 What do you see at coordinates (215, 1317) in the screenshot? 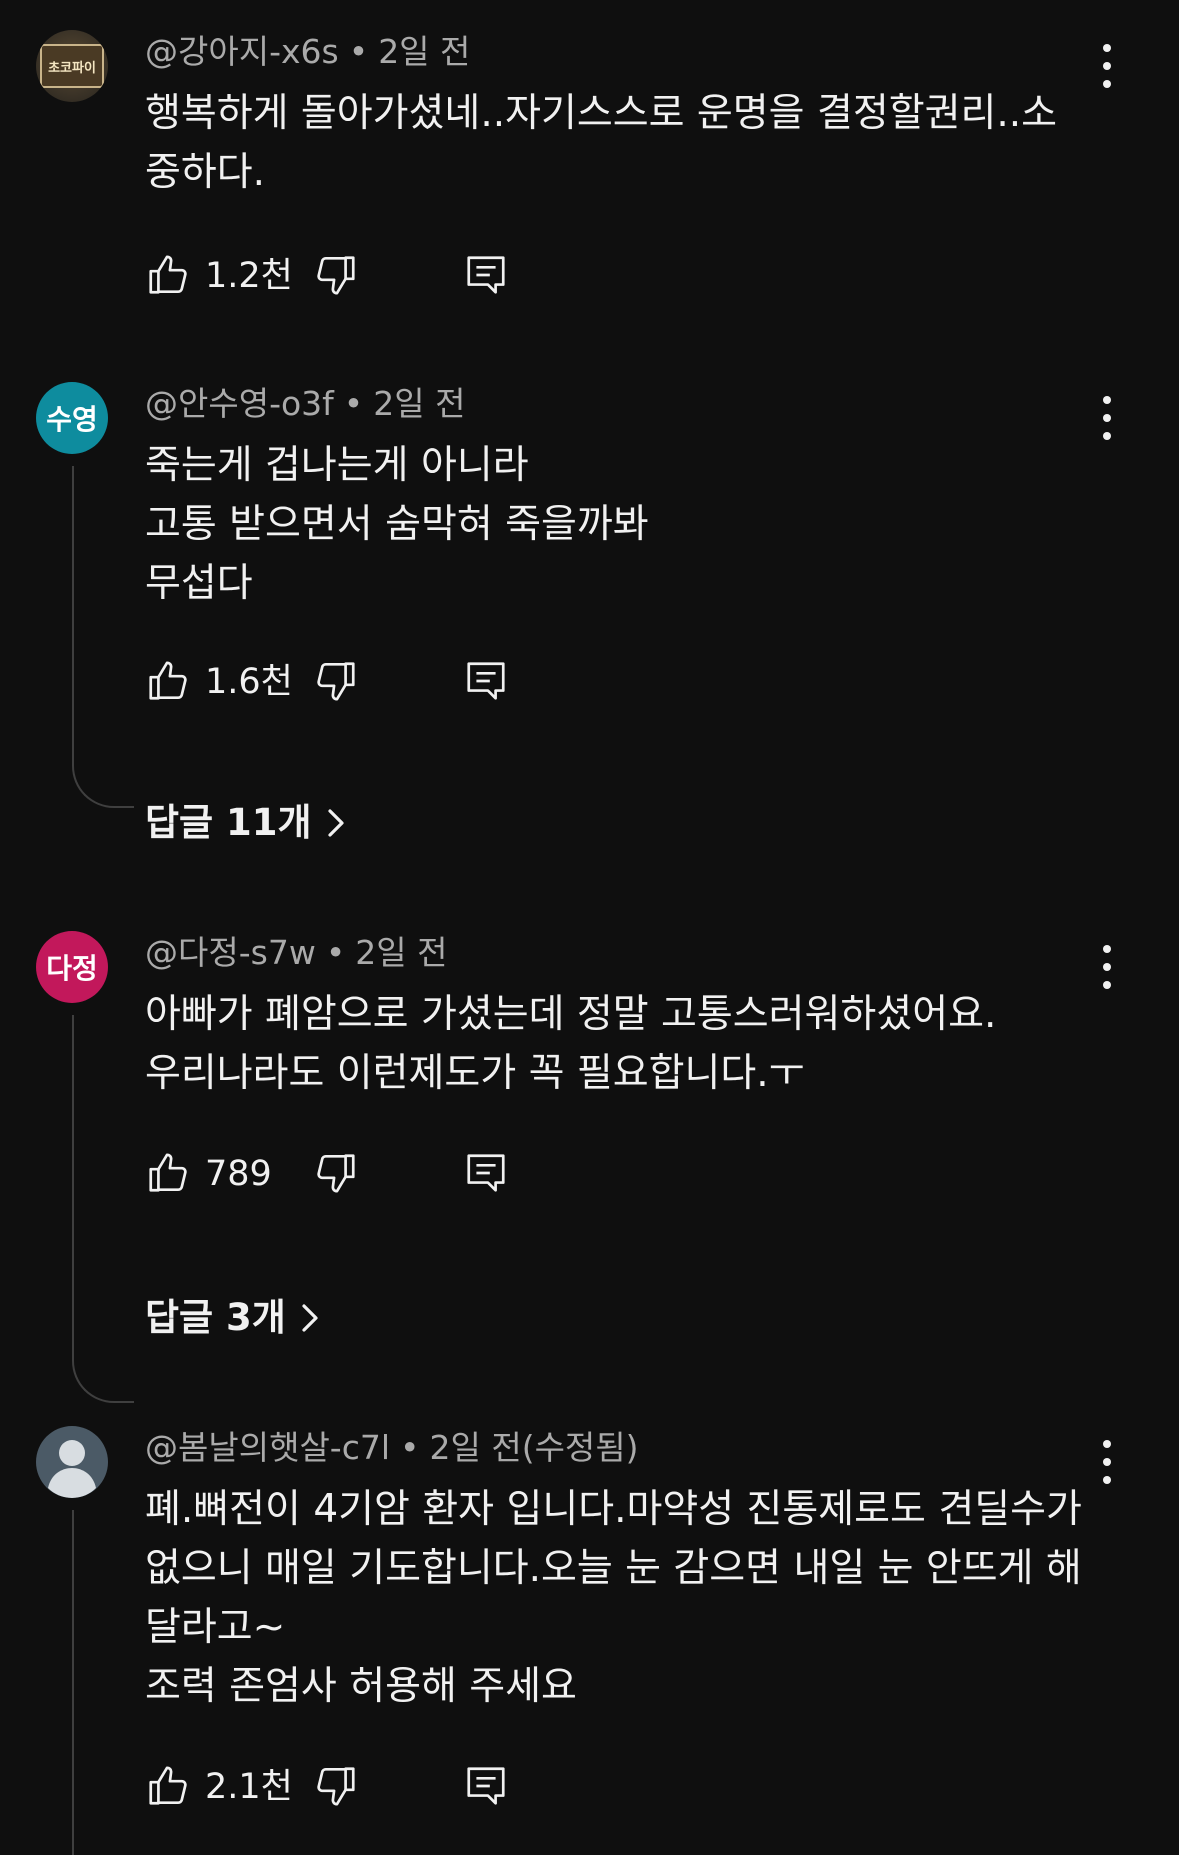
I see `replies-count-label: 답글 3개` at bounding box center [215, 1317].